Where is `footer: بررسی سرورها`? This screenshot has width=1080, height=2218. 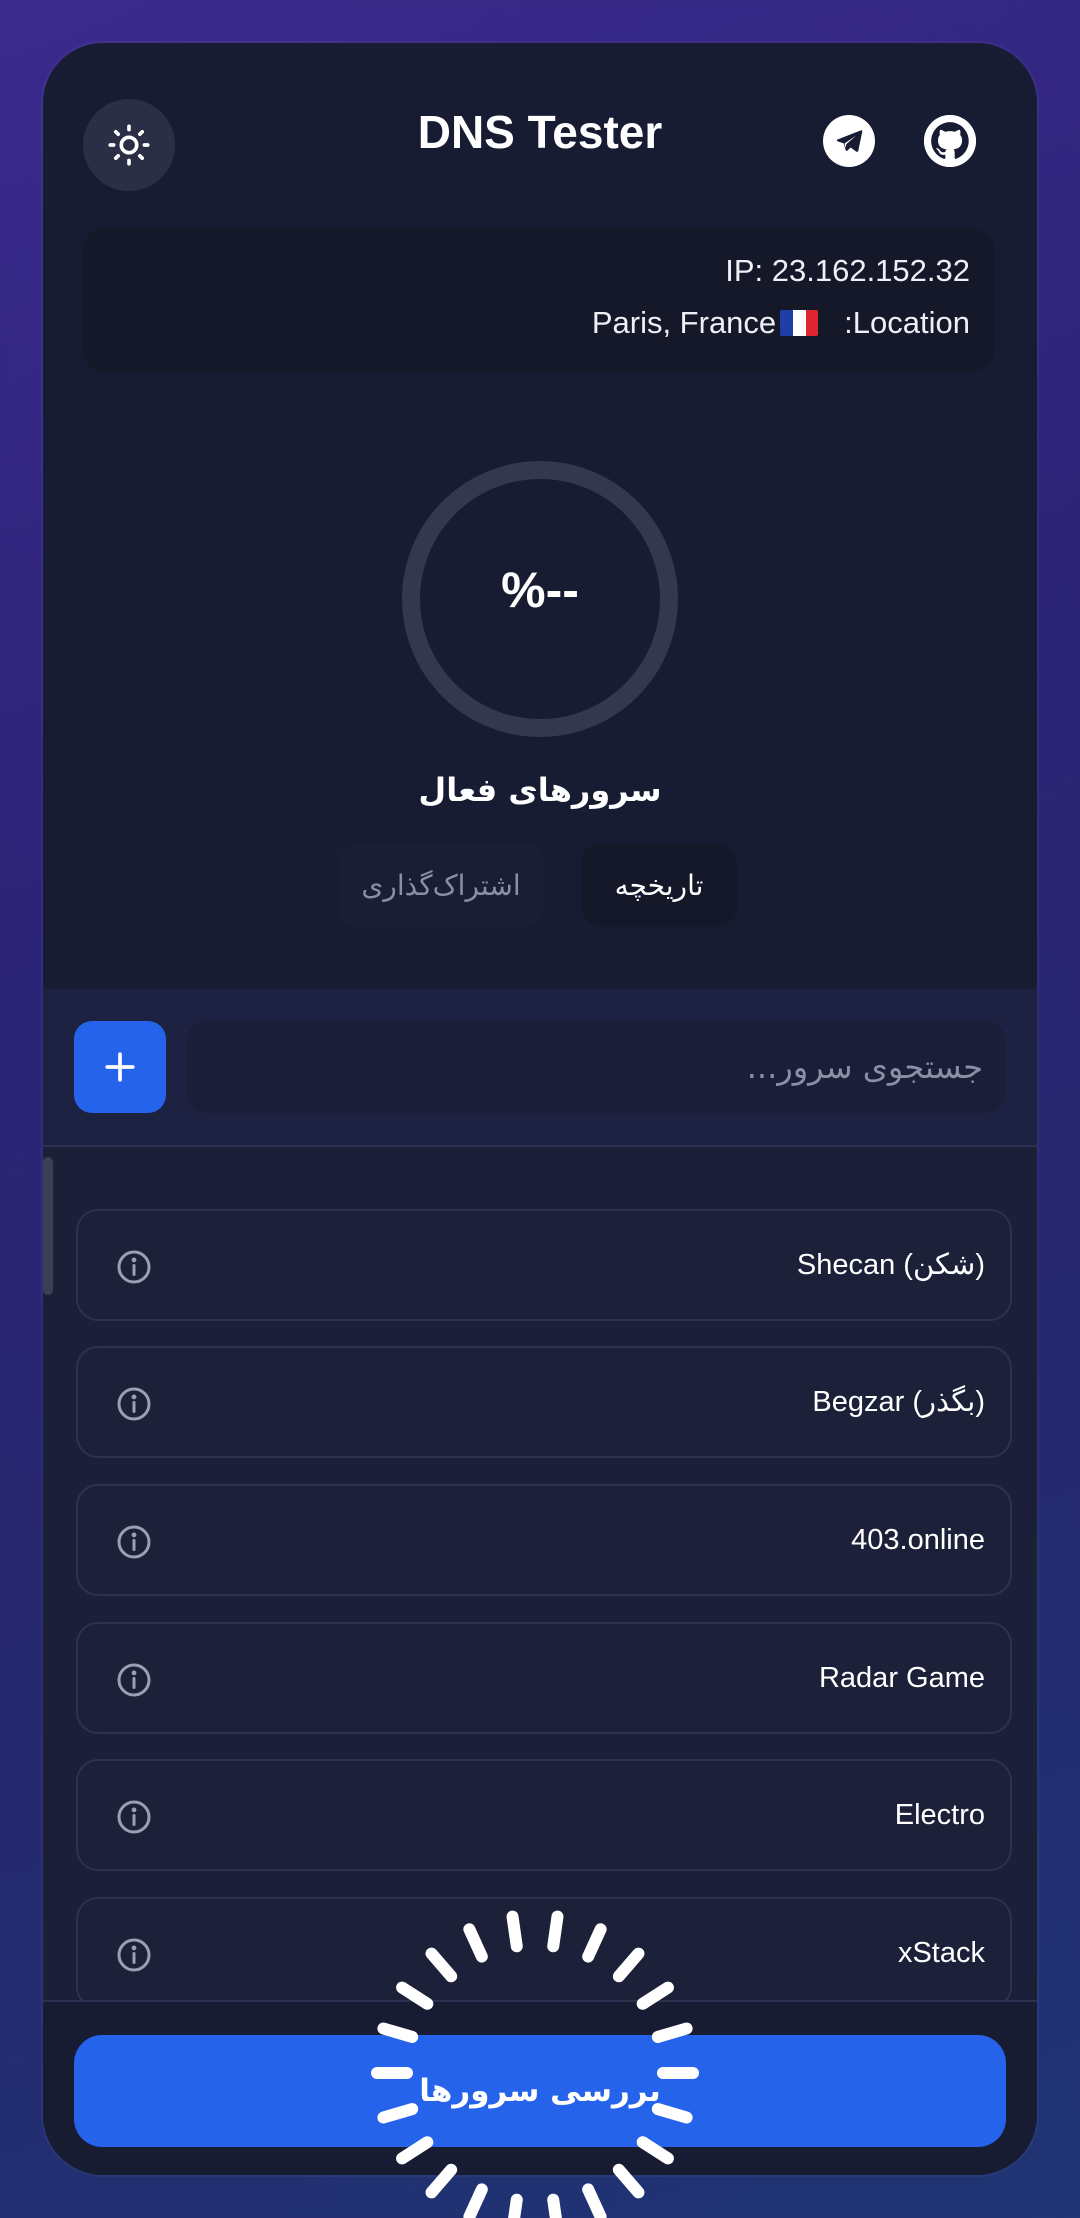 footer: بررسی سرورها is located at coordinates (540, 2087).